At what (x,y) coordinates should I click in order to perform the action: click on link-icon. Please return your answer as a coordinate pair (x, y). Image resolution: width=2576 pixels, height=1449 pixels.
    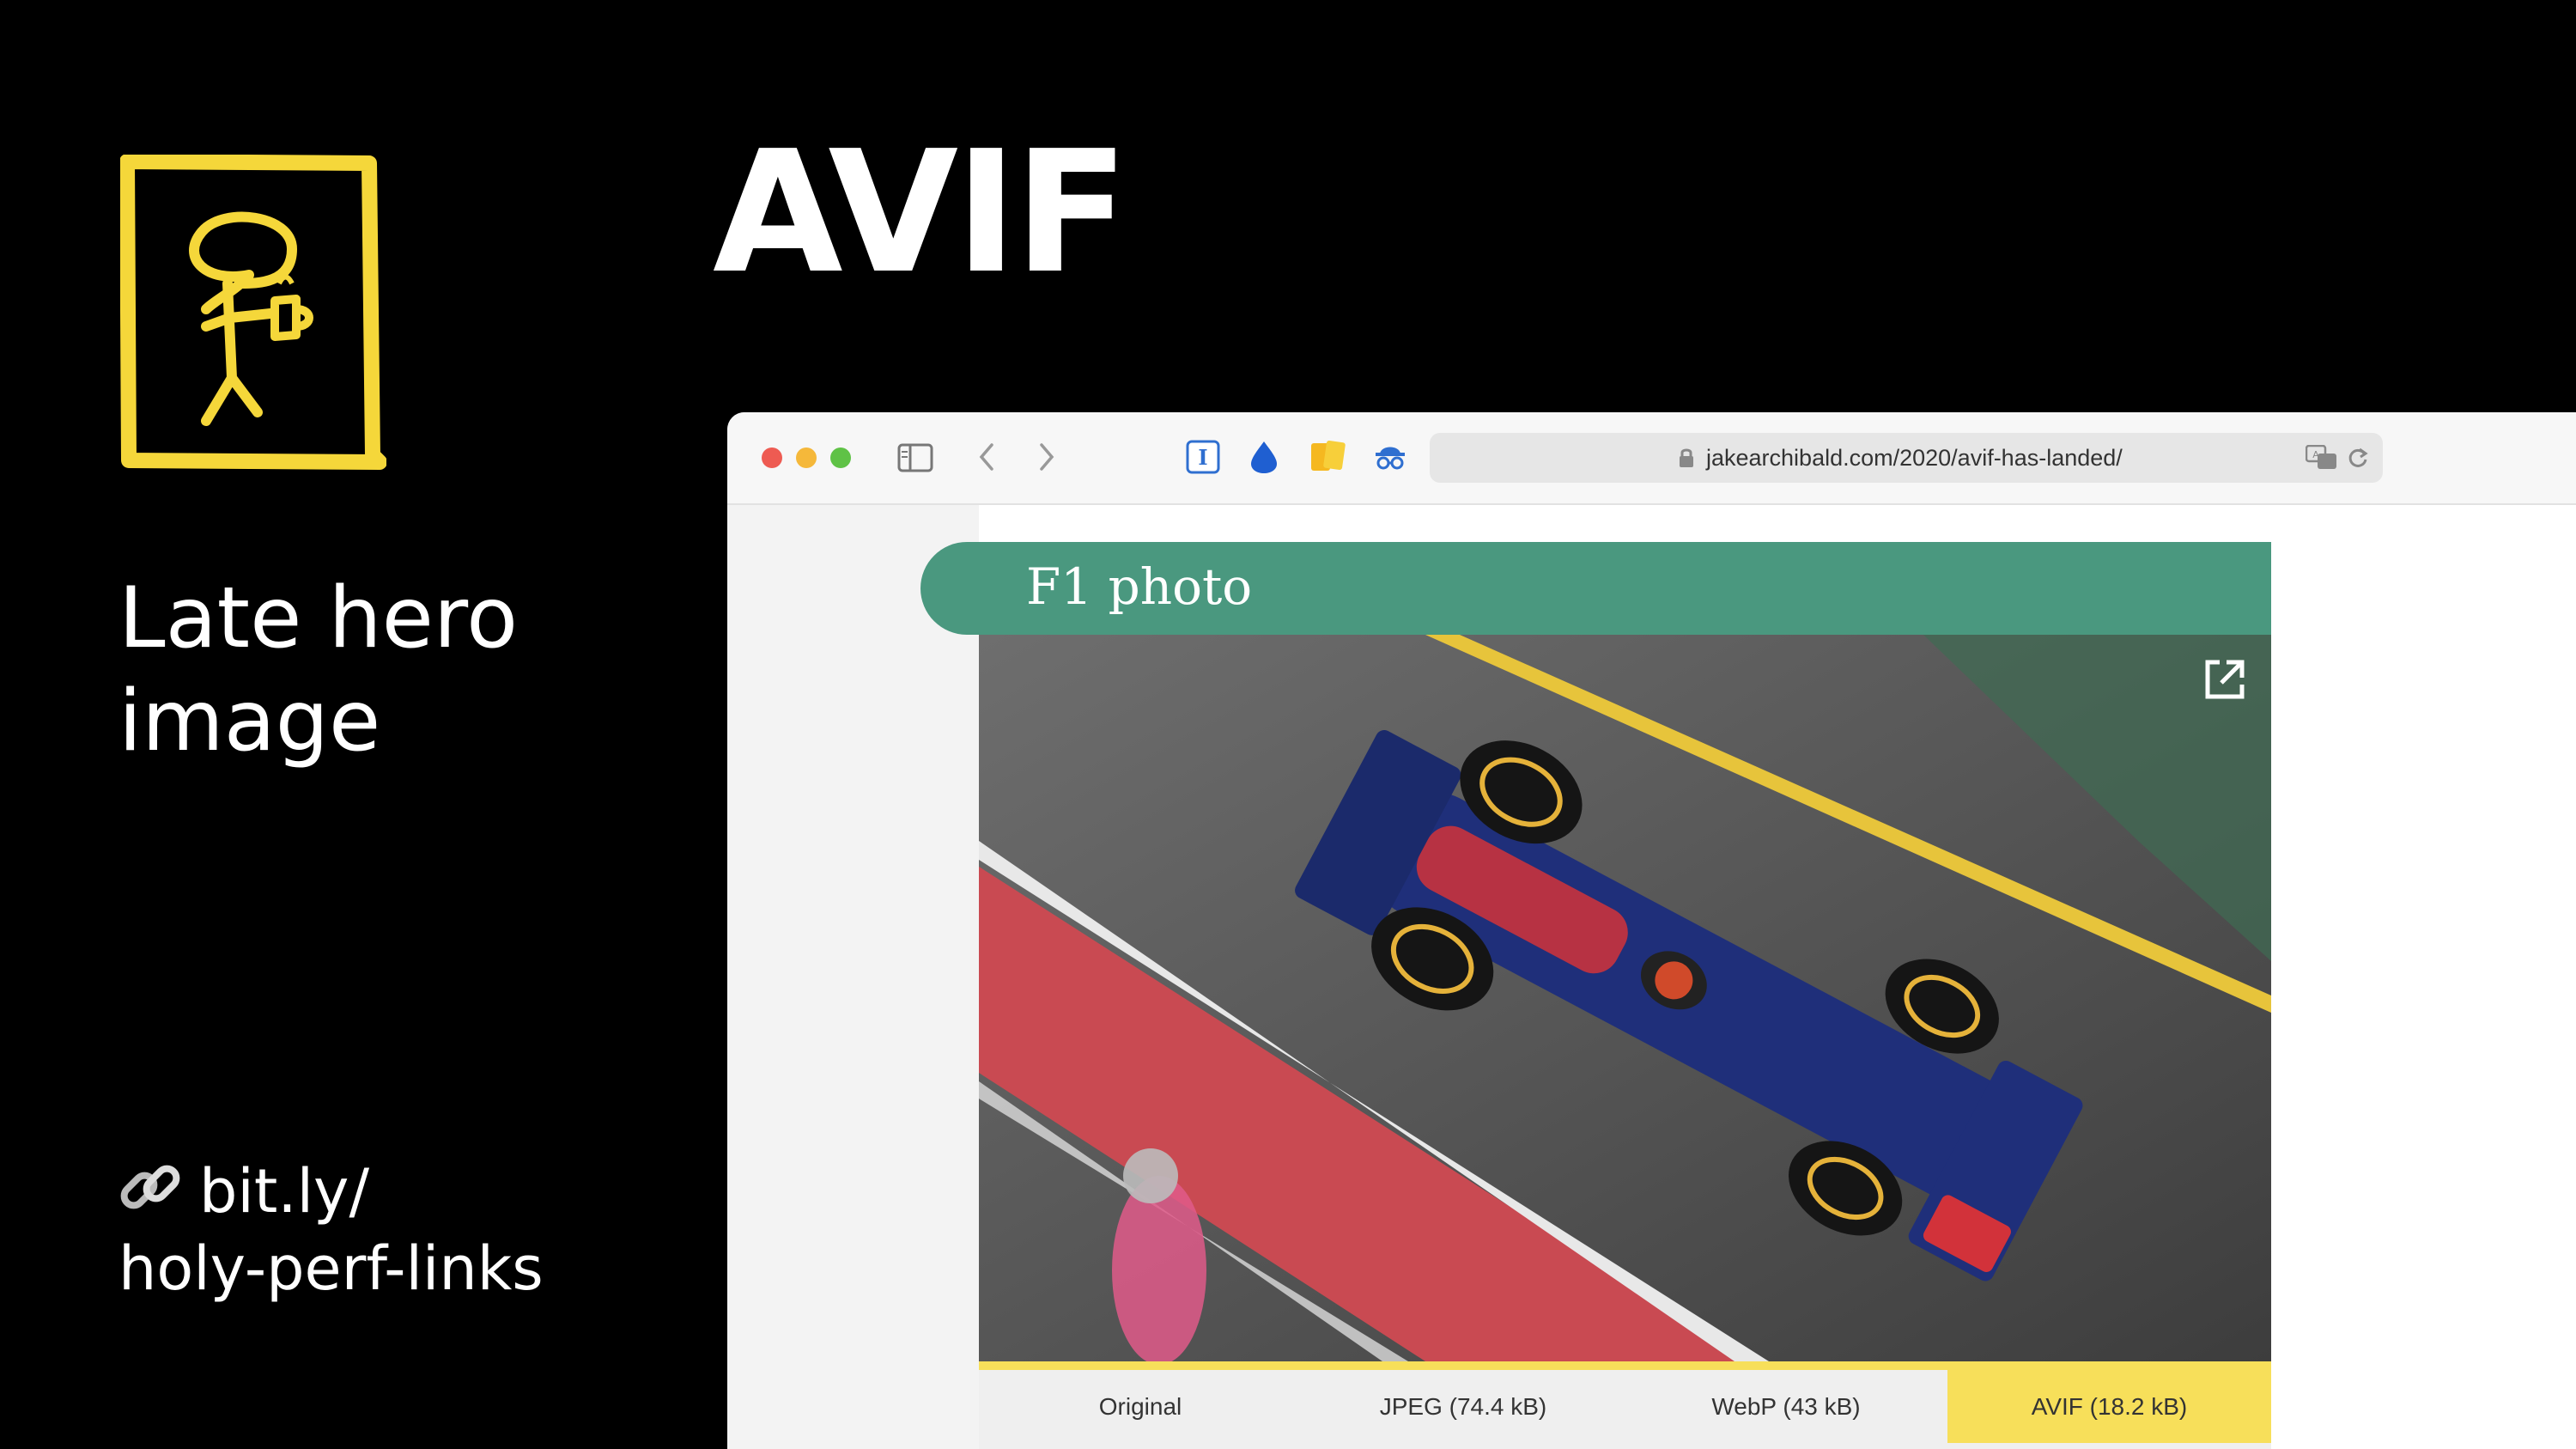
    Looking at the image, I should click on (150, 1194).